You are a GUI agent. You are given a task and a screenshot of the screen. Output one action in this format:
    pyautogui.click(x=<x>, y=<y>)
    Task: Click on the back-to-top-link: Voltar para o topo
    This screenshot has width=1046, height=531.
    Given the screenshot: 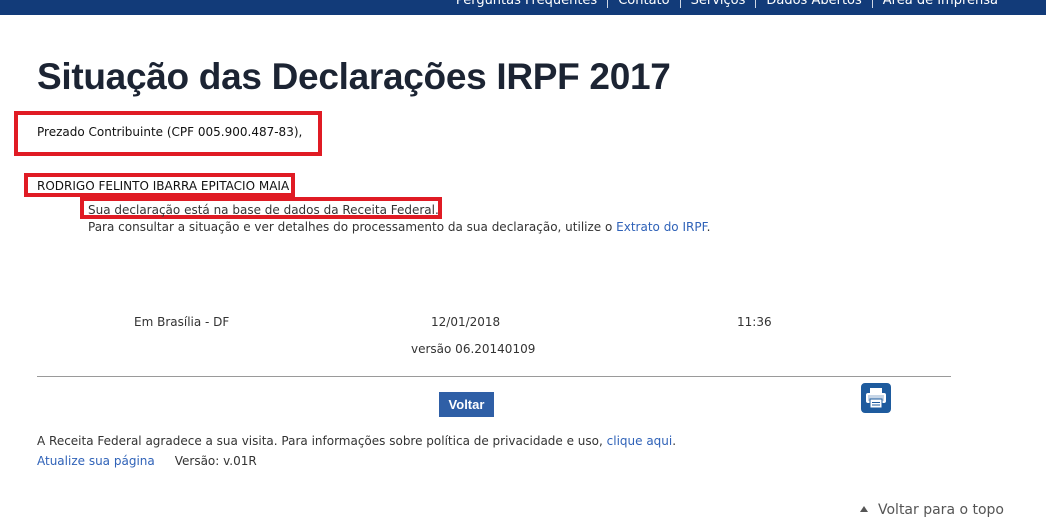 What is the action you would take?
    pyautogui.click(x=932, y=510)
    